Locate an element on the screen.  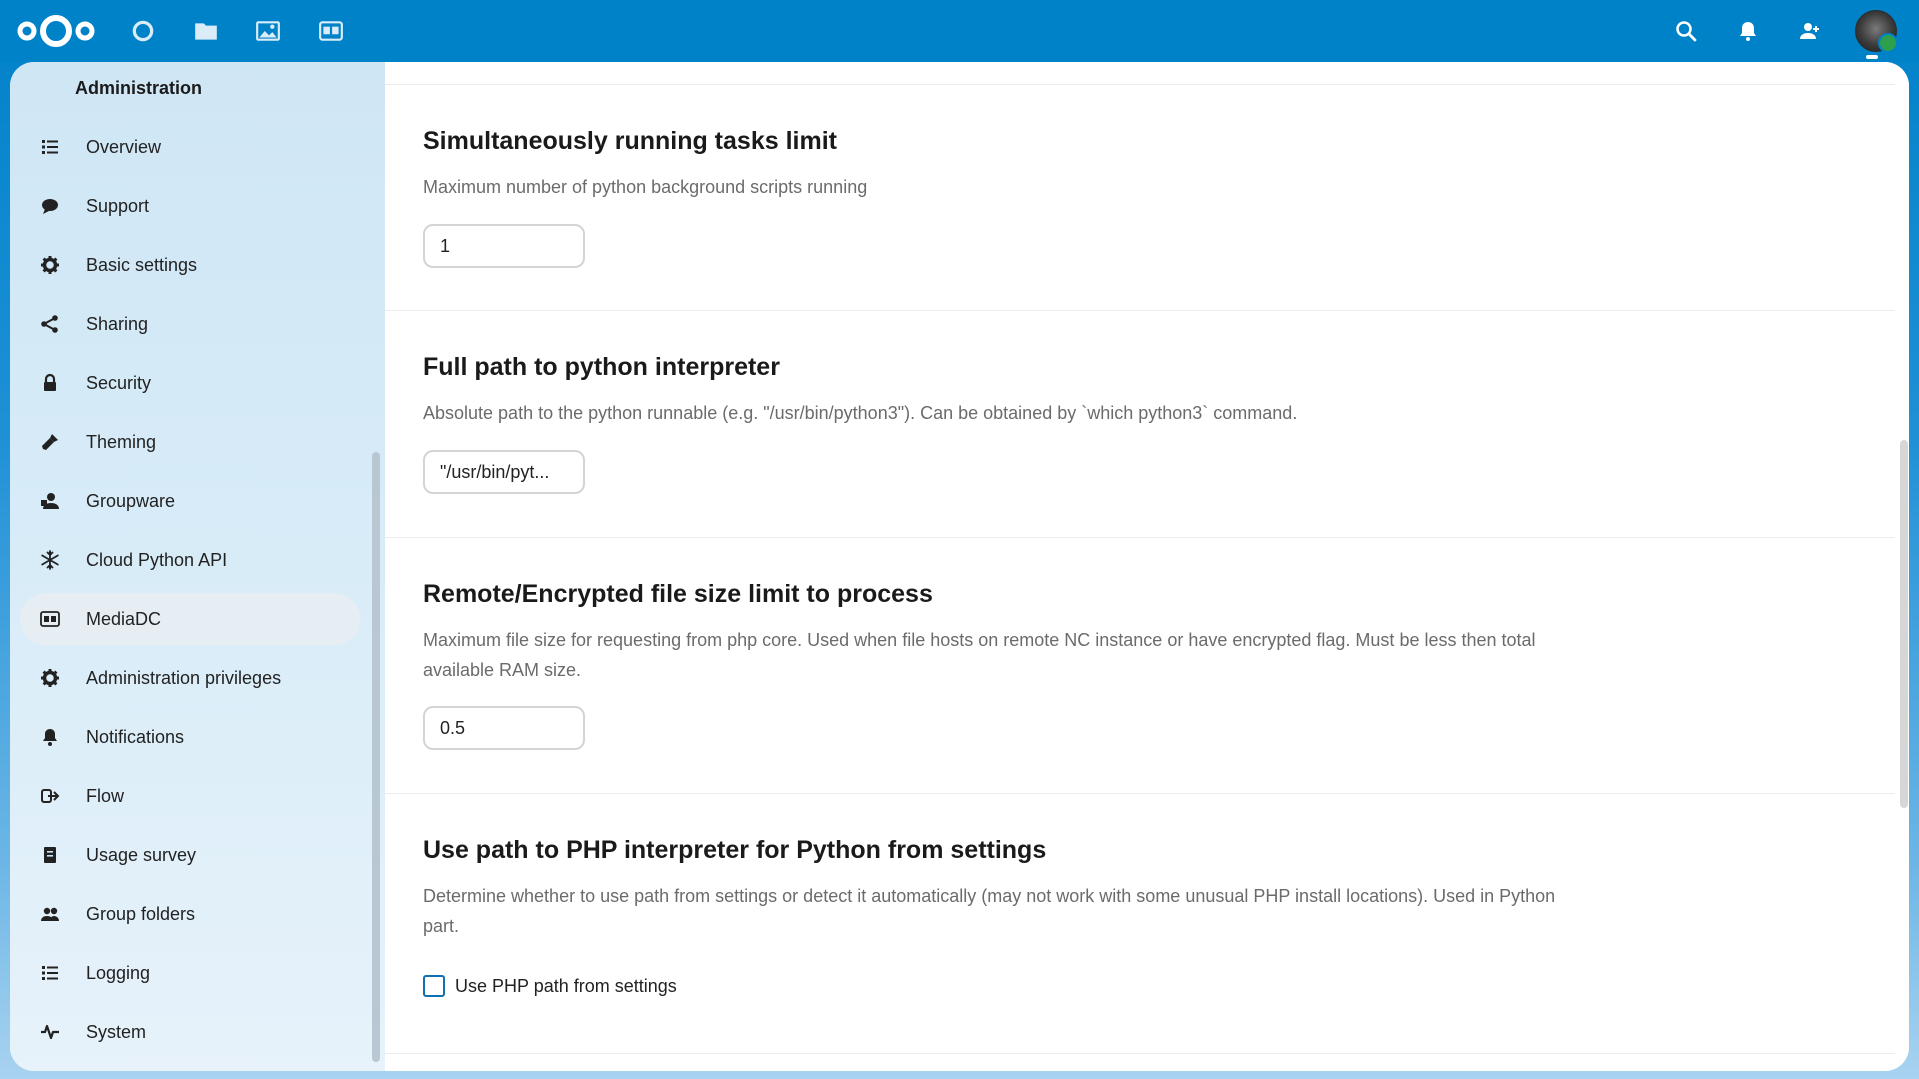
sidebar-item-sharing: Sharing is located at coordinates (190, 324).